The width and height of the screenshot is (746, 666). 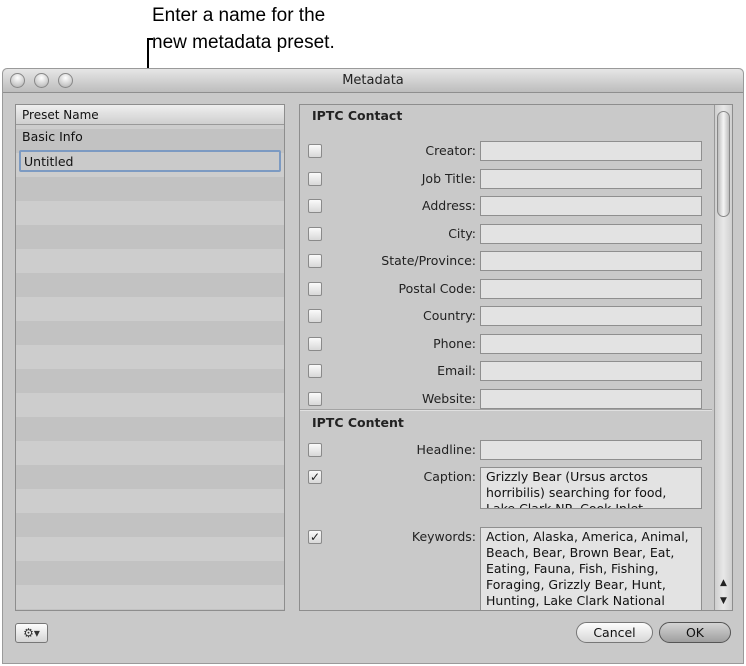 What do you see at coordinates (150, 39) in the screenshot?
I see `callout-pointer-tick` at bounding box center [150, 39].